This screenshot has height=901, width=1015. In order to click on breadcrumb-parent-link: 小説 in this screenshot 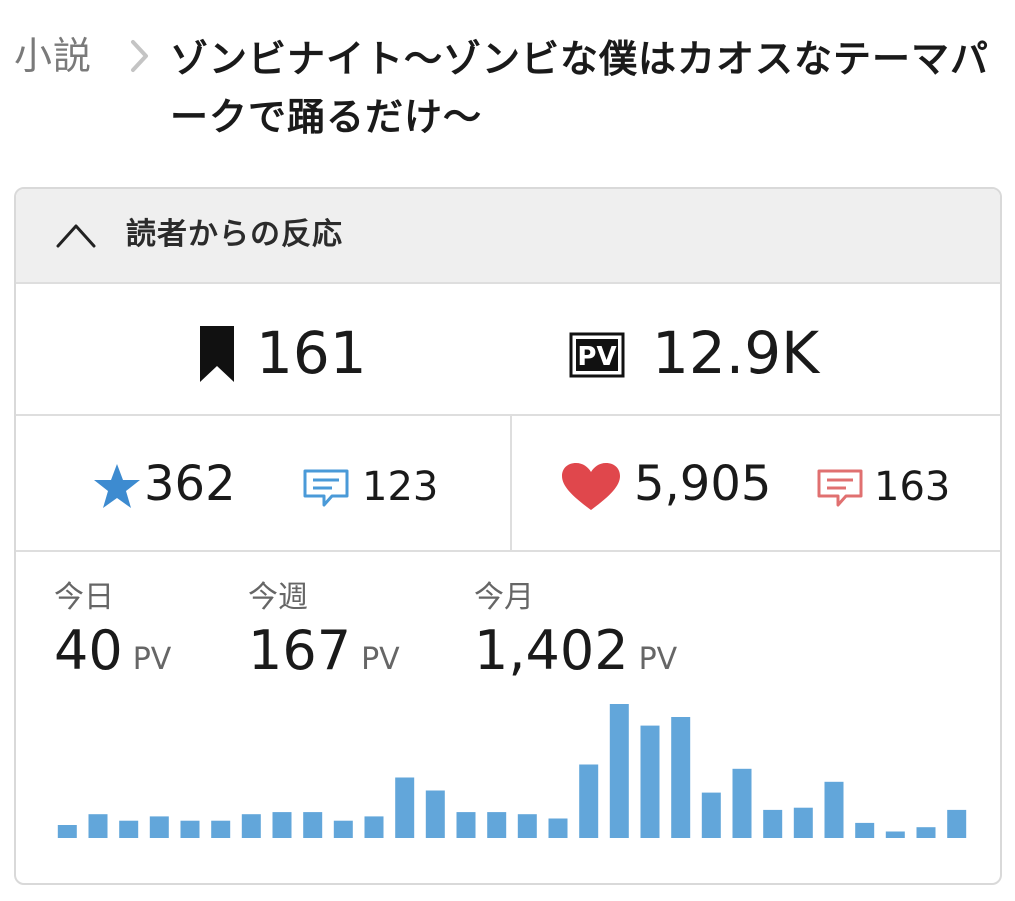, I will do `click(53, 56)`.